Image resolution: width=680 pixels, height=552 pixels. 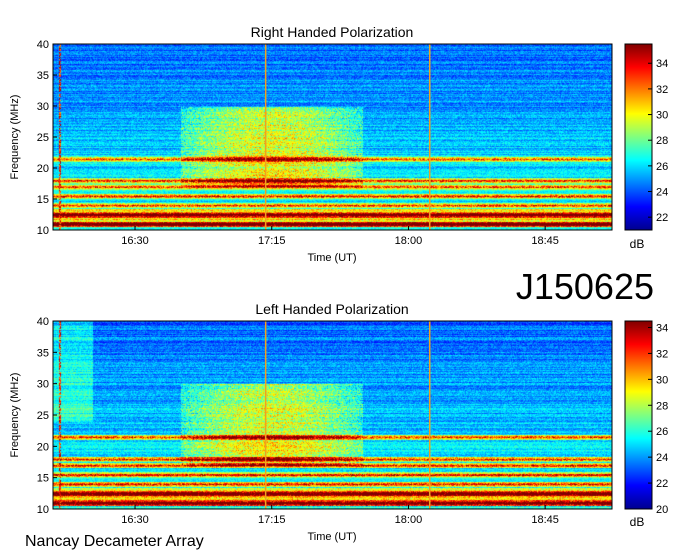 What do you see at coordinates (585, 286) in the screenshot?
I see `event-id-label: J150625` at bounding box center [585, 286].